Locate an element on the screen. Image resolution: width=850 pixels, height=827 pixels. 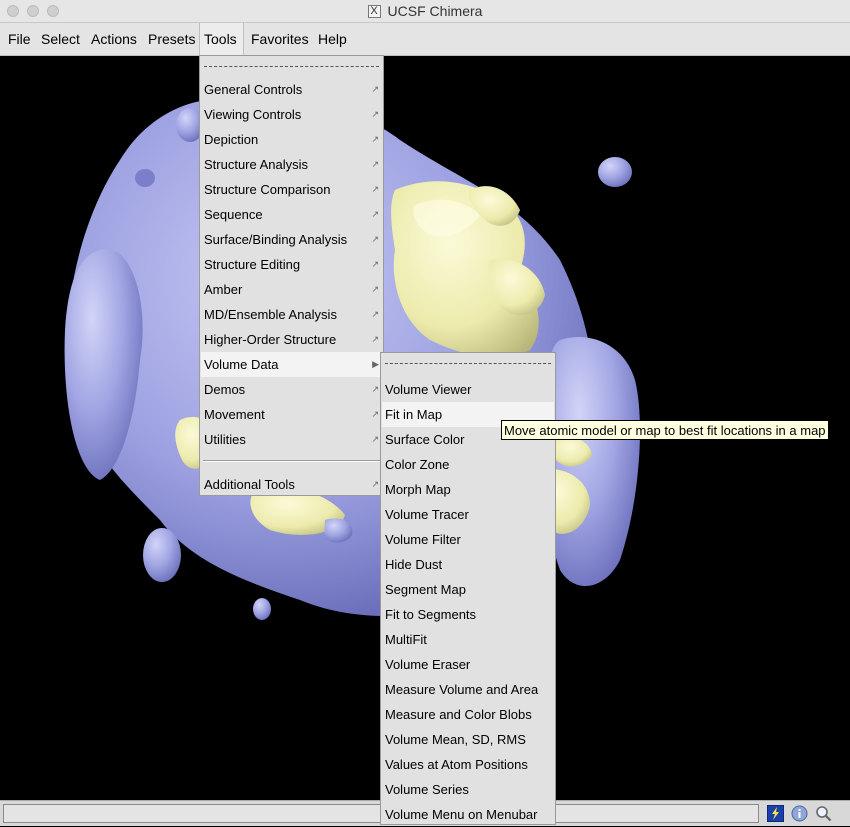
volume-item-multifit: MultiFit is located at coordinates (468, 639).